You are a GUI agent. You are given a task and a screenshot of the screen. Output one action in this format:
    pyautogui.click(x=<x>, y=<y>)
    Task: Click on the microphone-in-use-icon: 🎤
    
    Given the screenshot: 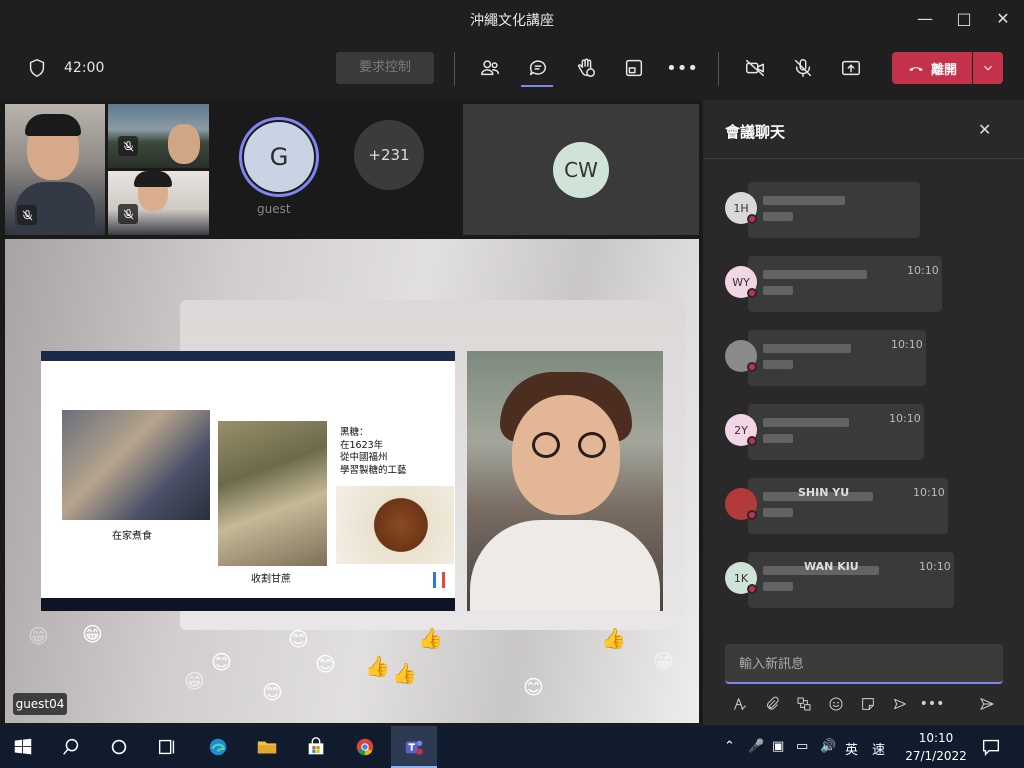 What is the action you would take?
    pyautogui.click(x=756, y=746)
    